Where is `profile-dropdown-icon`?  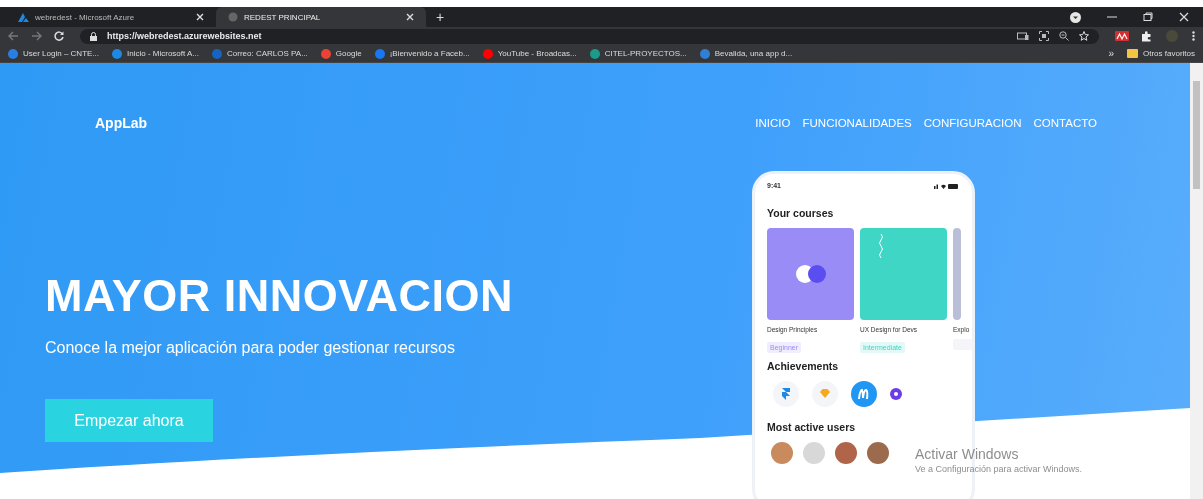
profile-dropdown-icon is located at coordinates (1075, 17).